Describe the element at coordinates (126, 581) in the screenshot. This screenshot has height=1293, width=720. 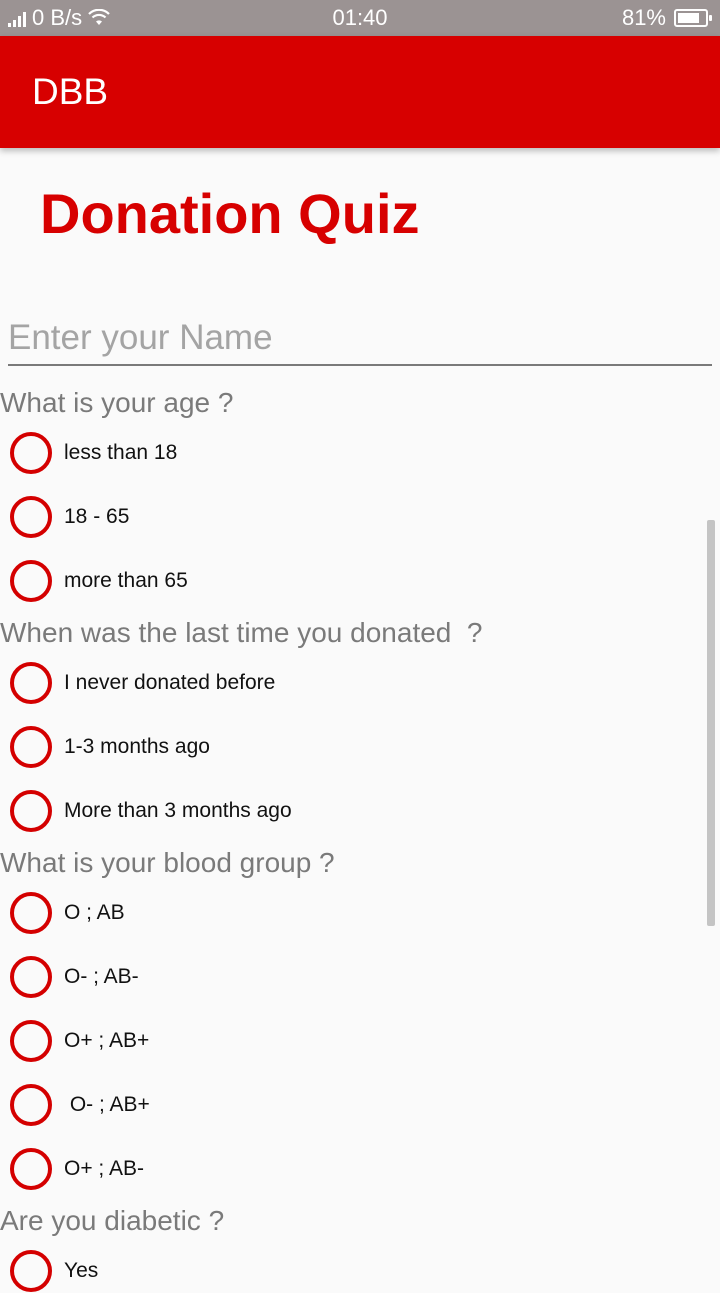
I see `radio-option-label: more than 65` at that location.